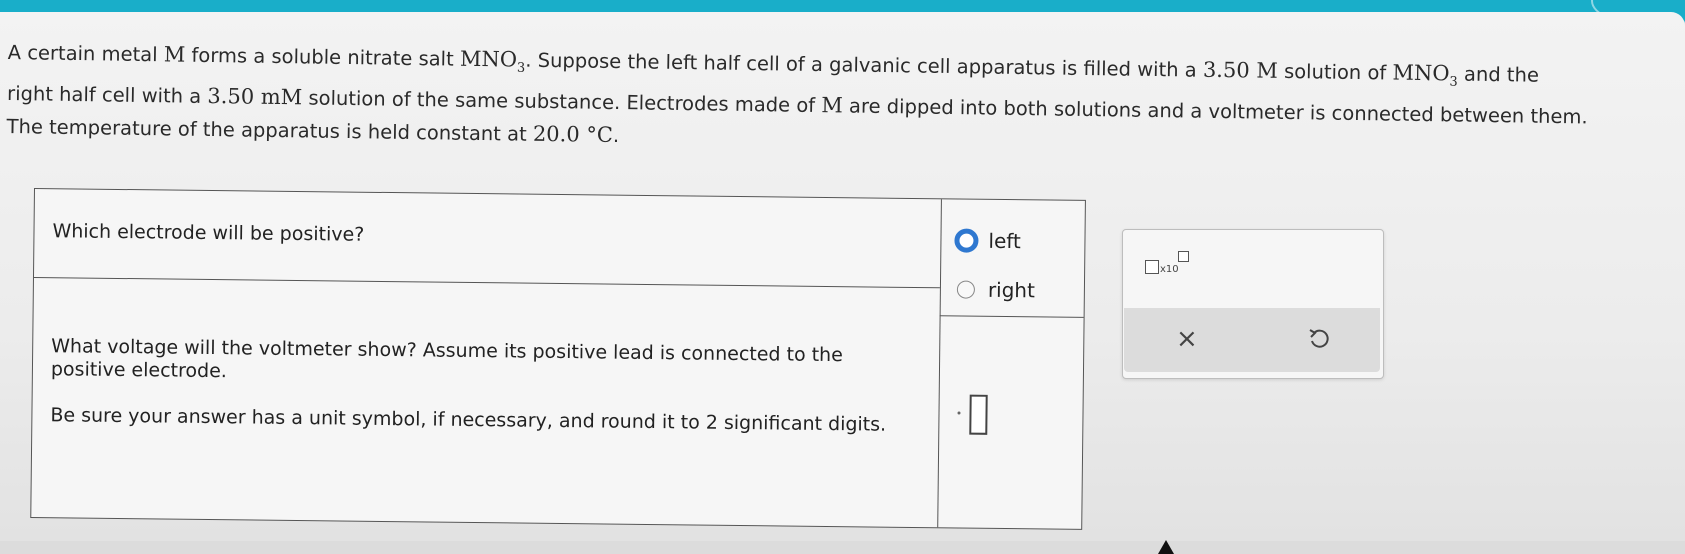  I want to click on option-left-label: left, so click(1005, 241).